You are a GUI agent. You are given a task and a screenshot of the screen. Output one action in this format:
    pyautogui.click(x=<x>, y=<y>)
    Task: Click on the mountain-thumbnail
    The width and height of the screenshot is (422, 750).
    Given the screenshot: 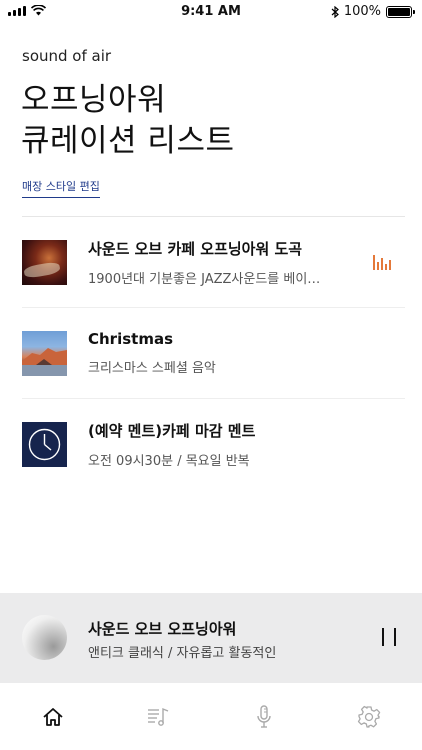 What is the action you would take?
    pyautogui.click(x=44, y=353)
    